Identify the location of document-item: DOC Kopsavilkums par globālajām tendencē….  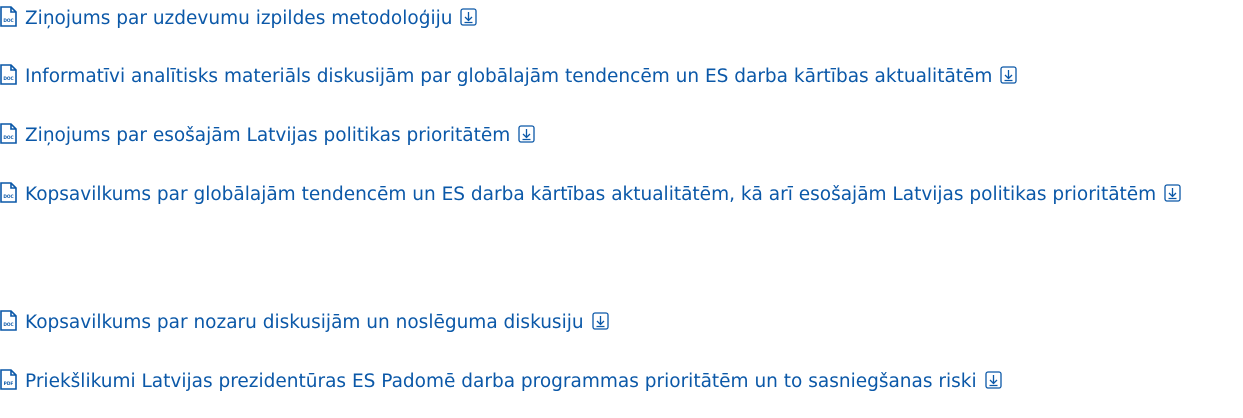
(621, 194).